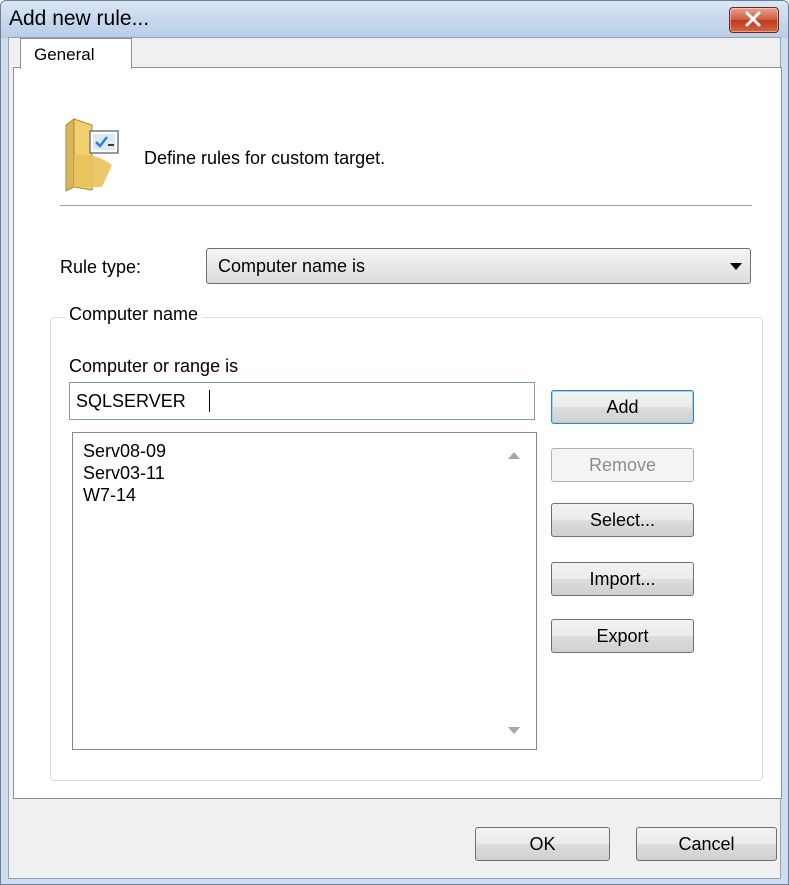  What do you see at coordinates (64, 54) in the screenshot?
I see `tab-label: General` at bounding box center [64, 54].